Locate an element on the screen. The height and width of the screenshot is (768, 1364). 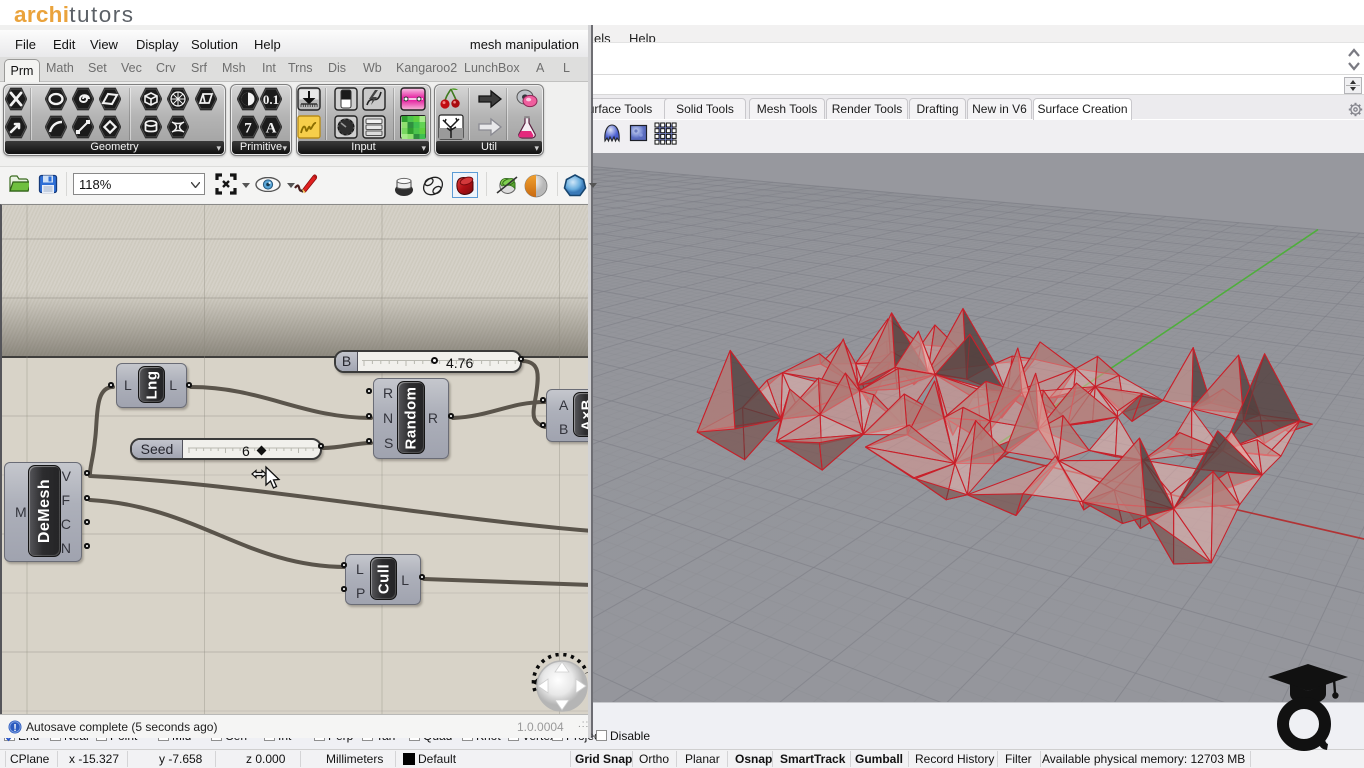
svg-text: 0.1 is located at coordinates (270, 99).